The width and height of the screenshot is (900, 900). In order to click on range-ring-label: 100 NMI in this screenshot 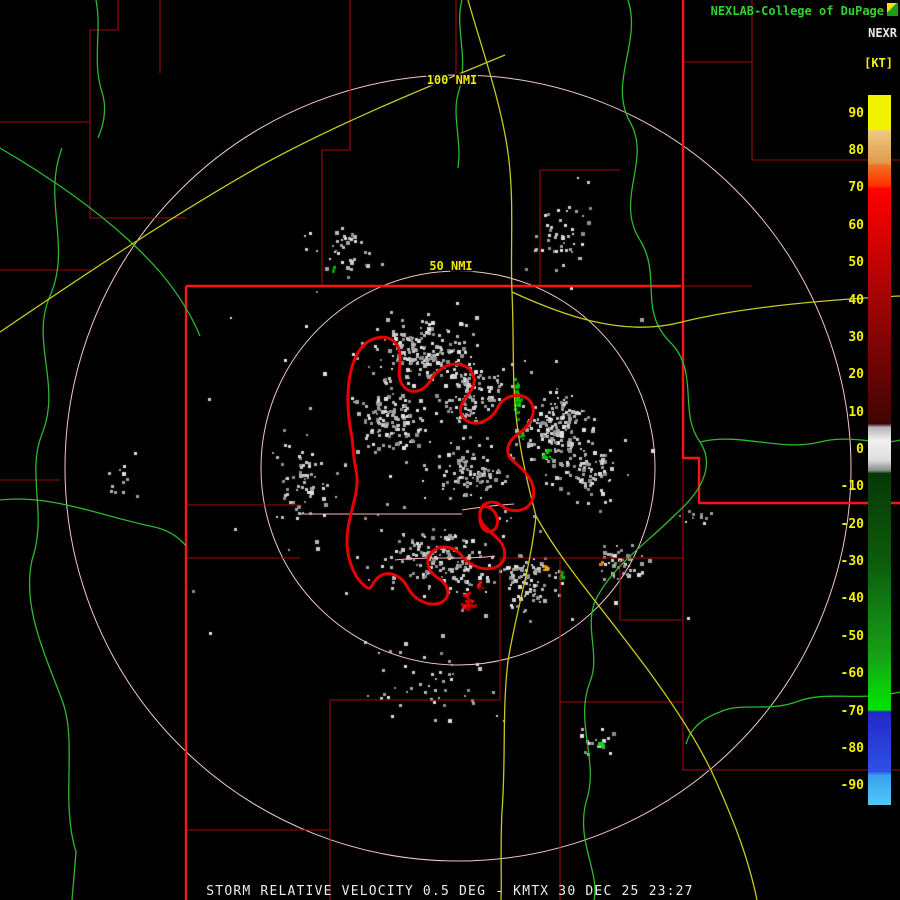, I will do `click(452, 80)`.